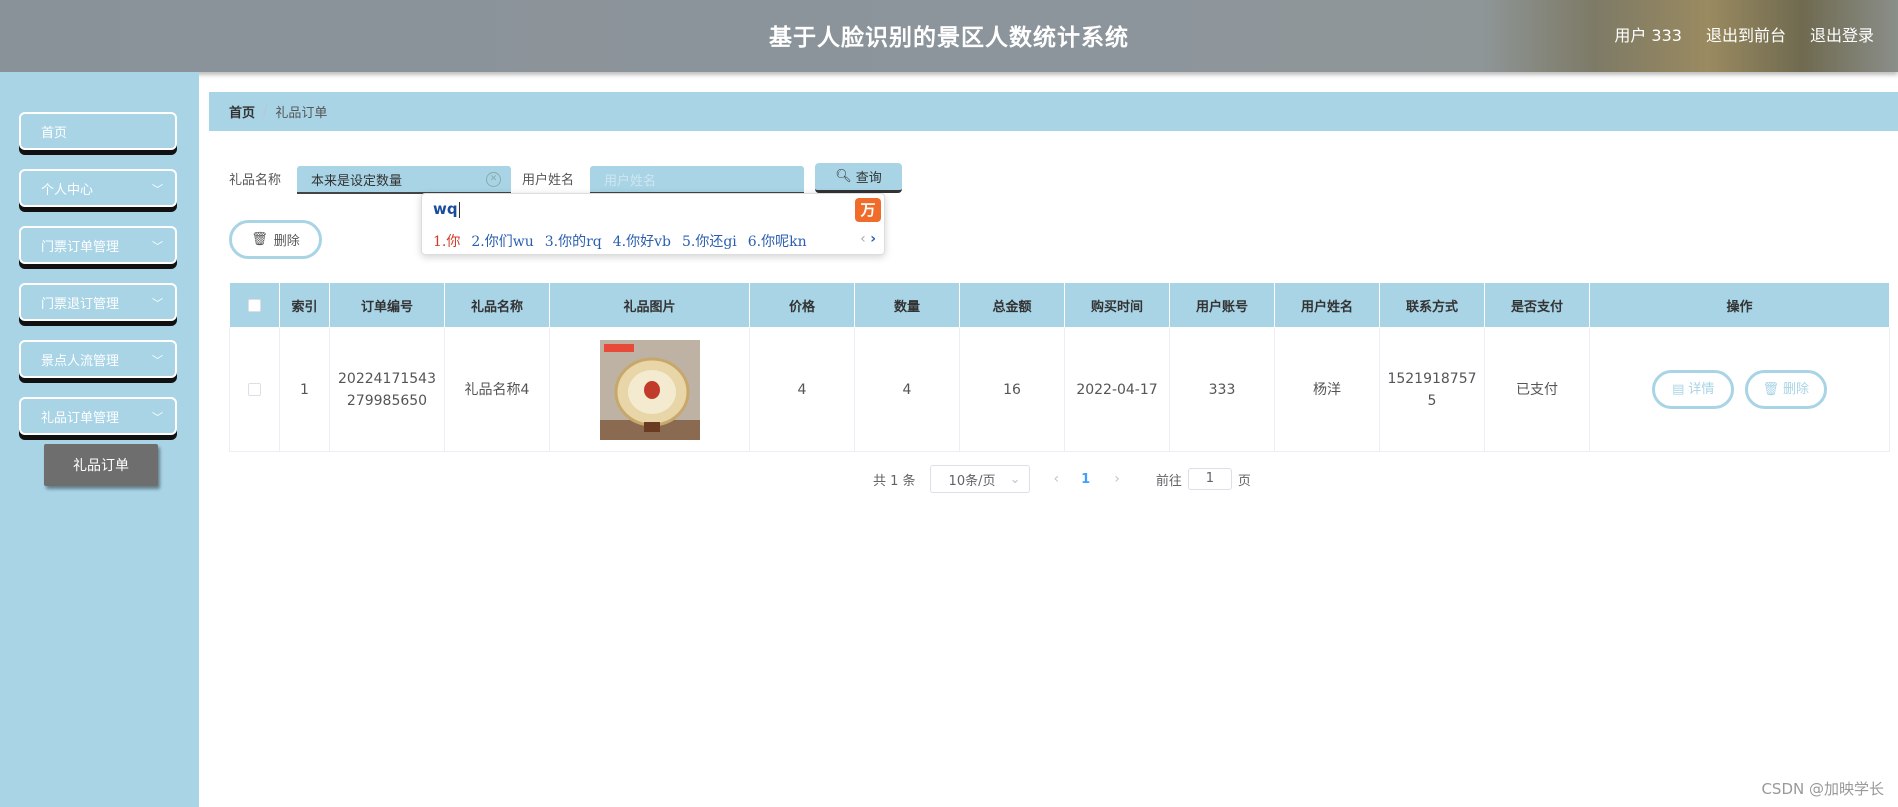 Image resolution: width=1898 pixels, height=807 pixels. Describe the element at coordinates (1012, 305) in the screenshot. I see `column-header: 总金额` at that location.